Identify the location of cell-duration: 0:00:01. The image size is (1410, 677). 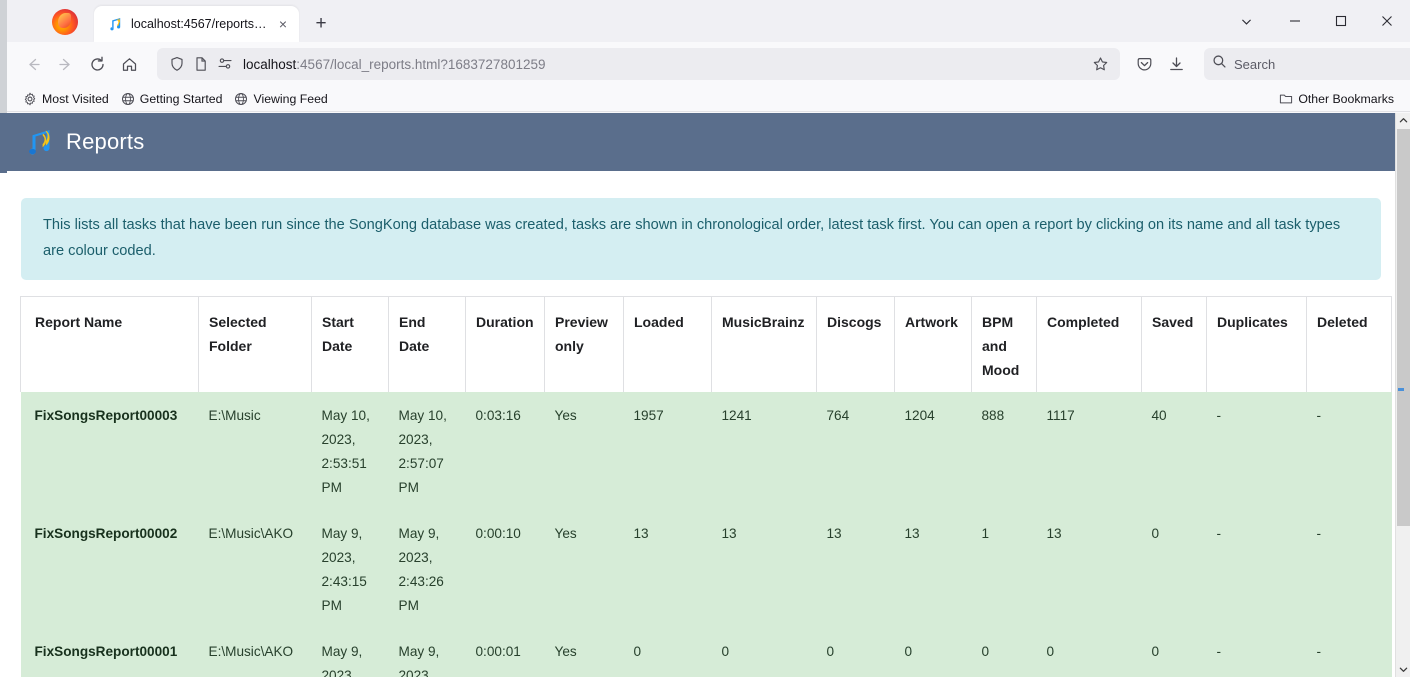
(498, 651).